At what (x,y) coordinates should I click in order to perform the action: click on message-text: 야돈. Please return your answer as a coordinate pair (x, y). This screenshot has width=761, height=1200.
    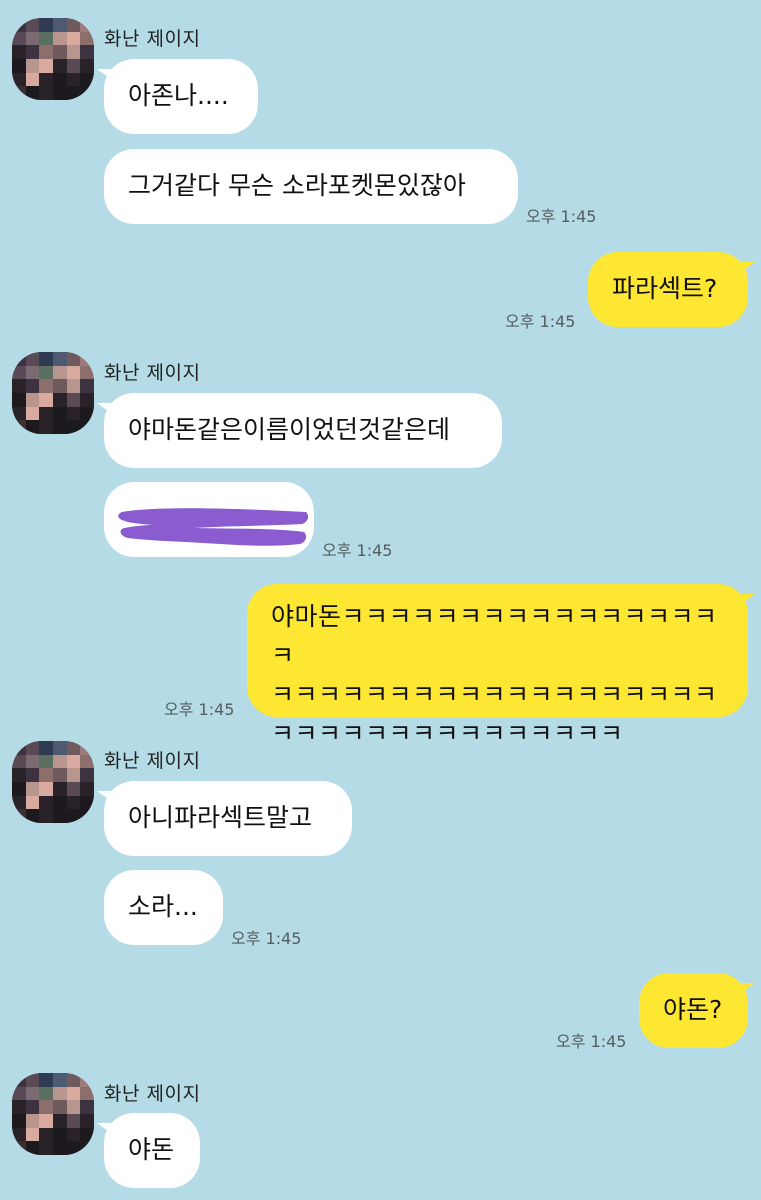
    Looking at the image, I should click on (151, 1149).